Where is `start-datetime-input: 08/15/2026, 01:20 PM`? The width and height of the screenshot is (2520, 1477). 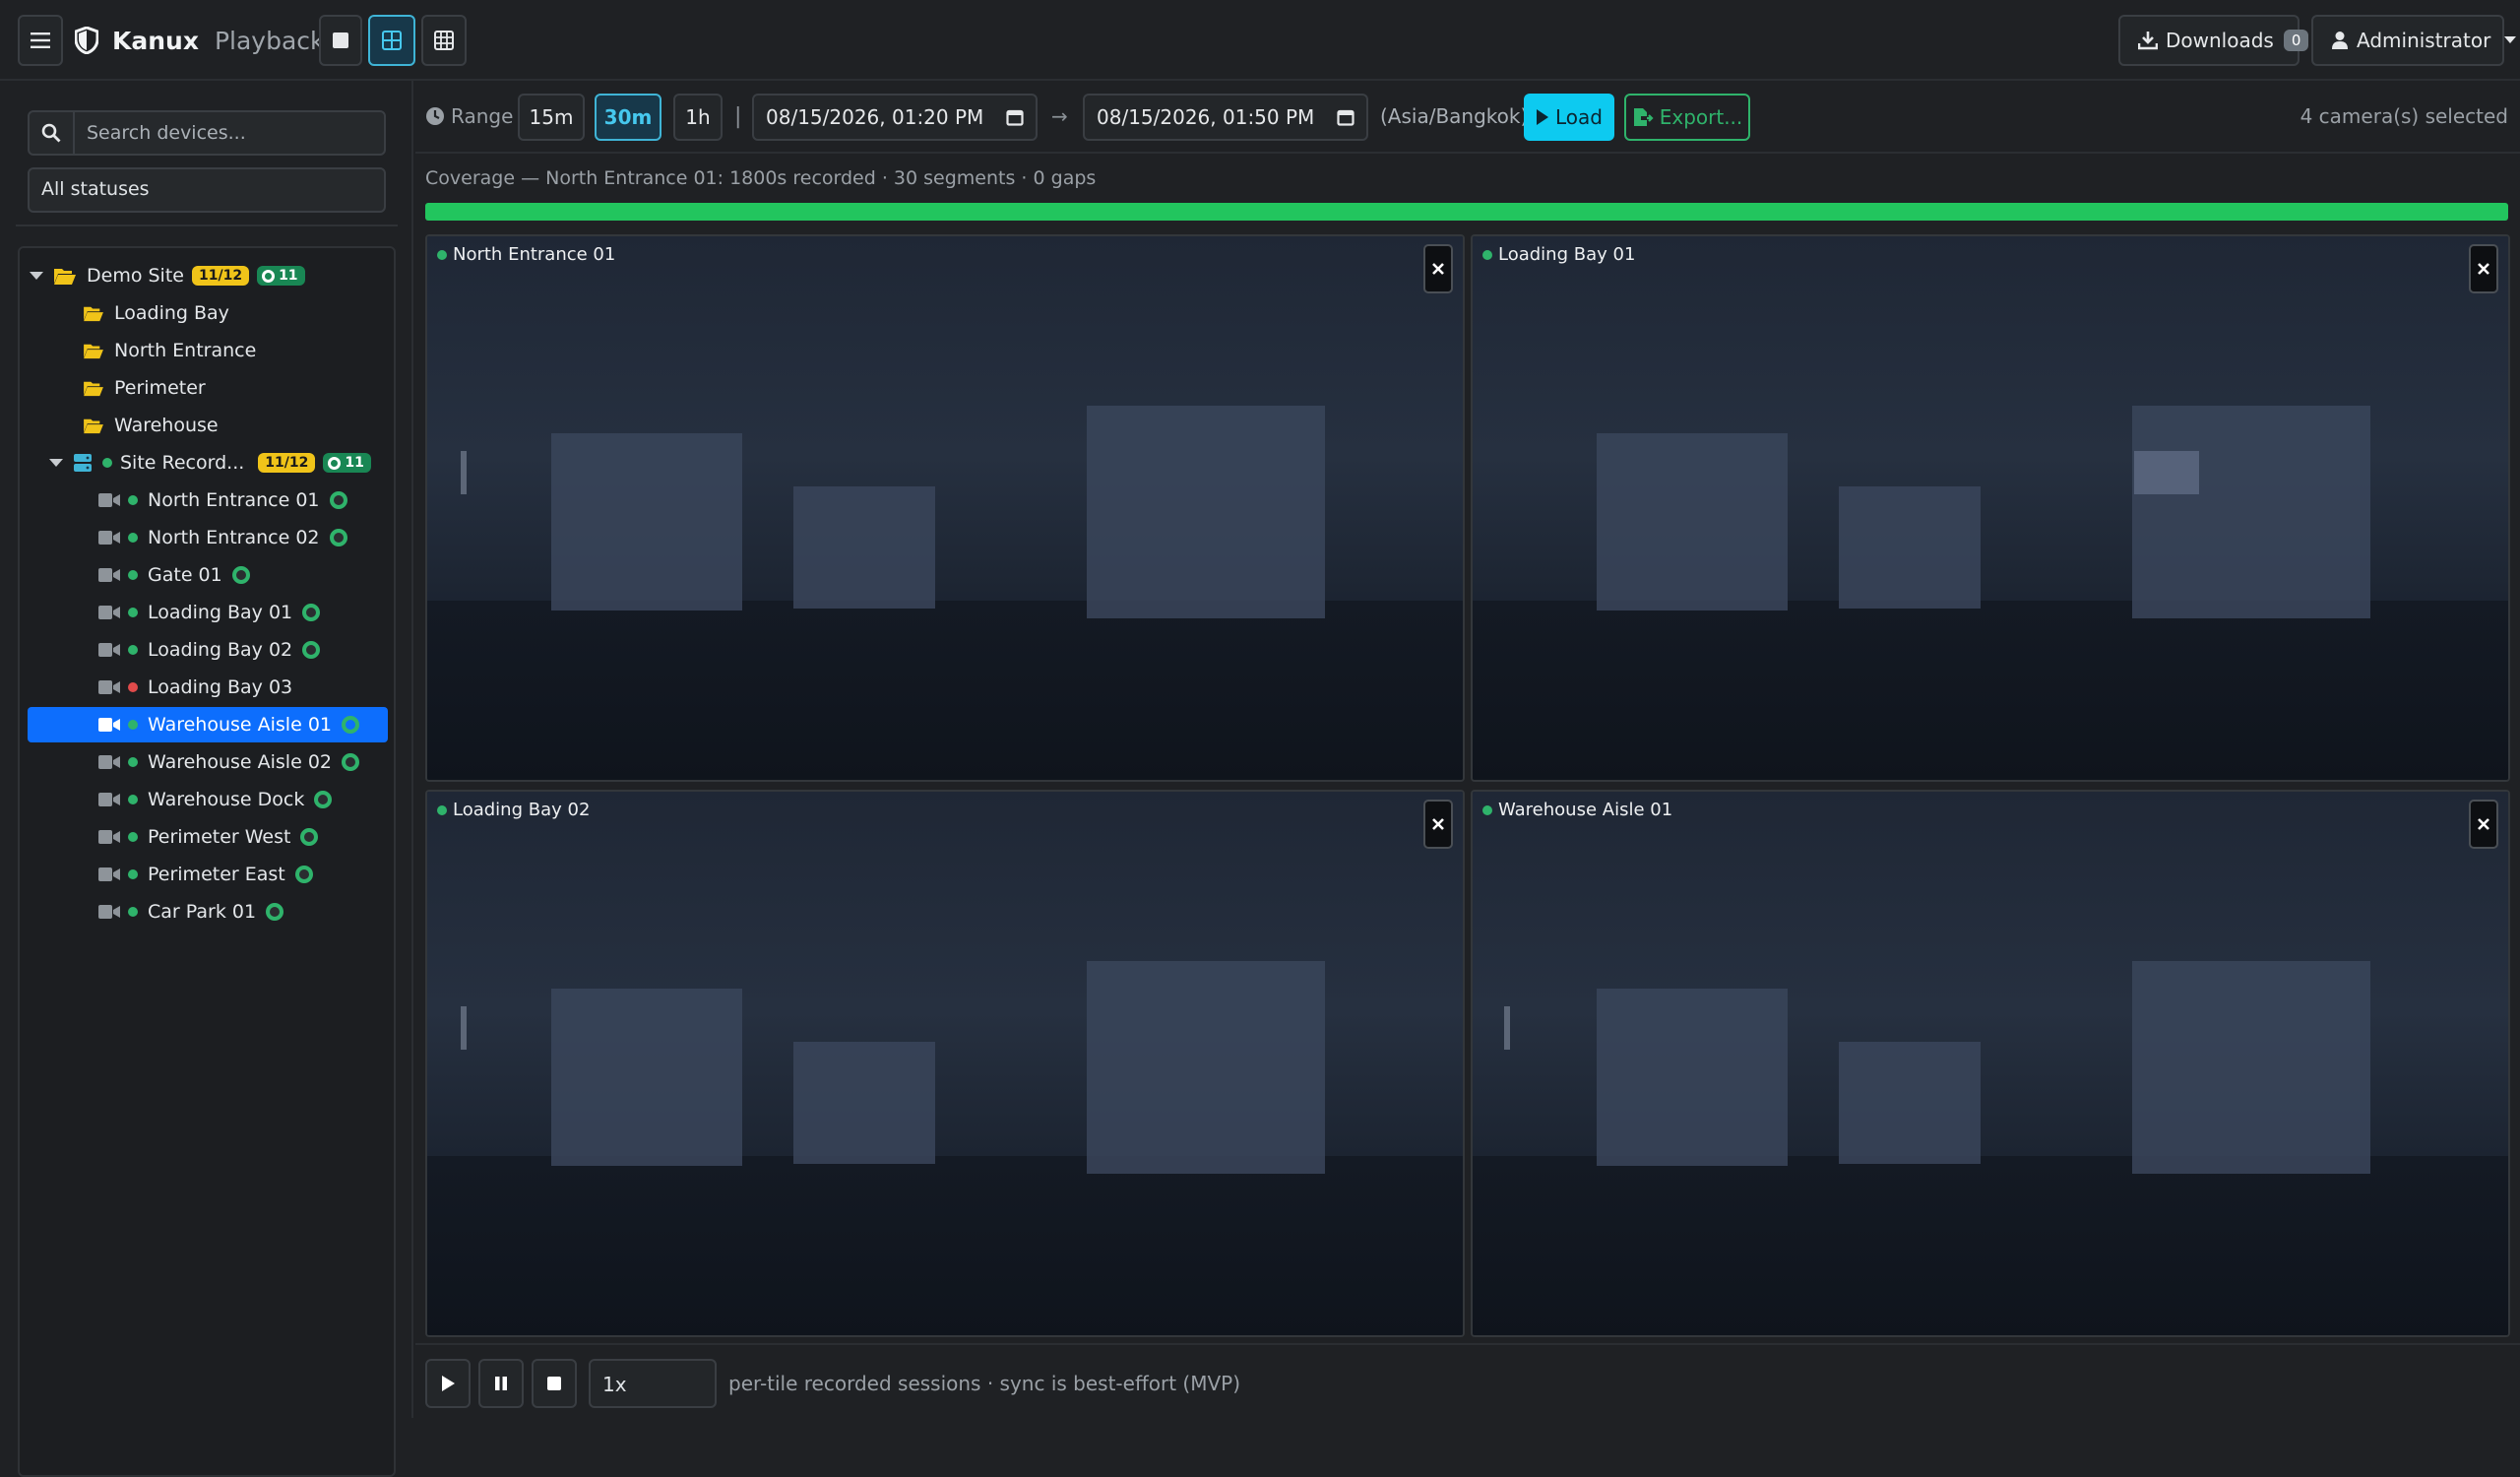
start-datetime-input: 08/15/2026, 01:20 PM is located at coordinates (895, 118).